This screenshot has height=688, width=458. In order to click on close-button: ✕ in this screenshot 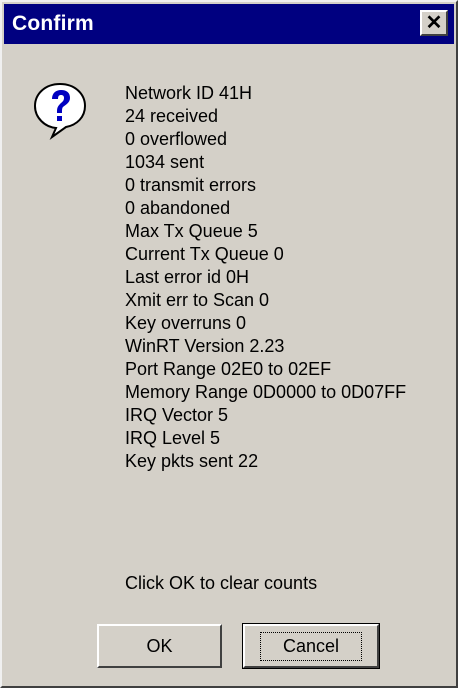, I will do `click(434, 23)`.